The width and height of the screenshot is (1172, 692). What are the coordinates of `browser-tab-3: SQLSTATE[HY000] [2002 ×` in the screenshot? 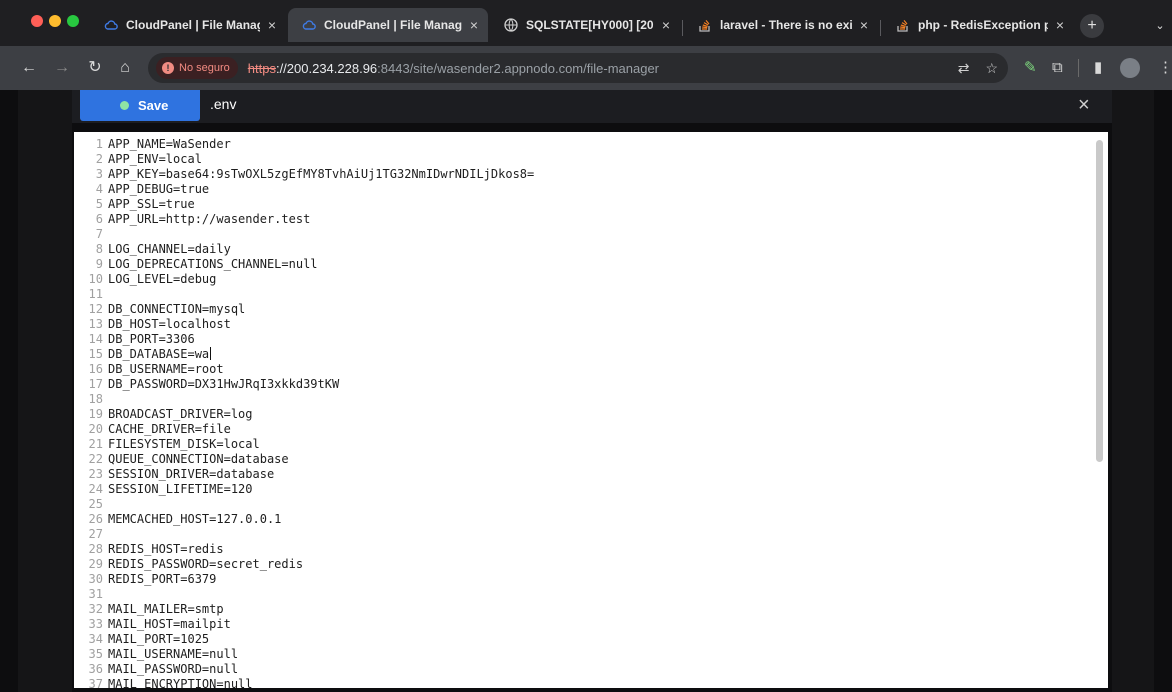 It's located at (585, 25).